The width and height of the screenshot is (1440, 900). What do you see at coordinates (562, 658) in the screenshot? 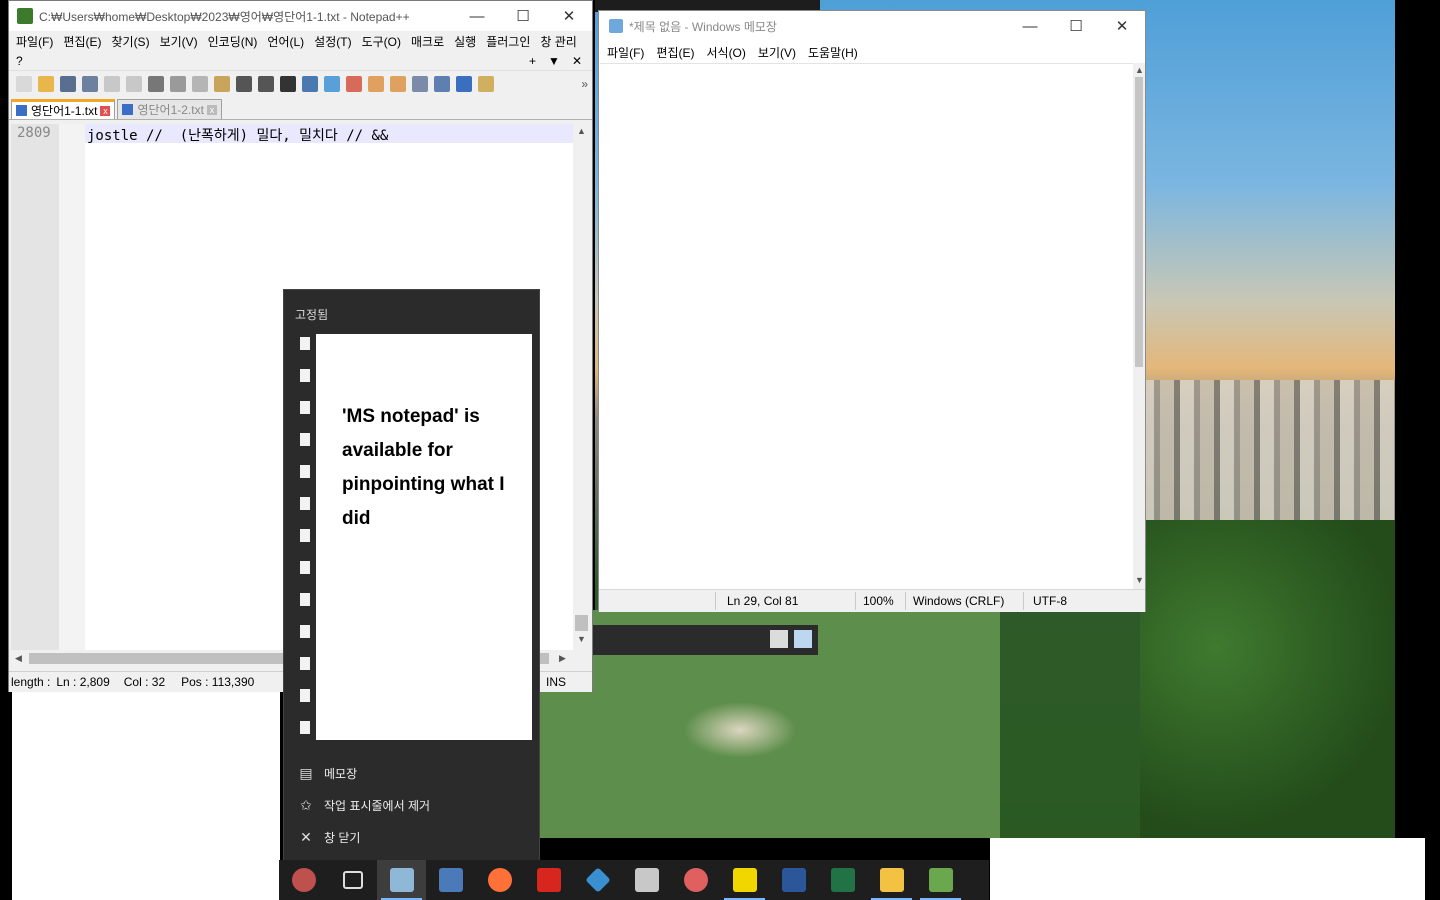
I see `scroll-right-icon: ▶` at bounding box center [562, 658].